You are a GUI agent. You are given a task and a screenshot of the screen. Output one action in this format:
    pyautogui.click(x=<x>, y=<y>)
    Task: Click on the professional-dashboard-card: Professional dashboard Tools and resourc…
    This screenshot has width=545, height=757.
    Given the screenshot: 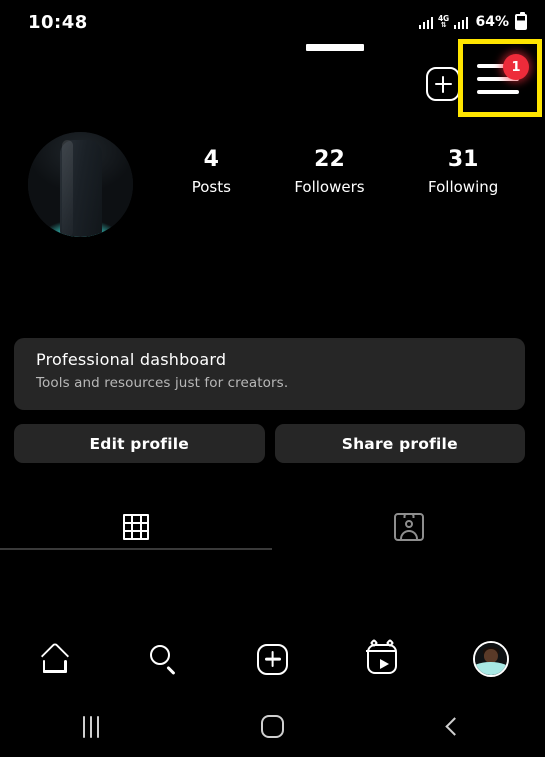 What is the action you would take?
    pyautogui.click(x=269, y=374)
    